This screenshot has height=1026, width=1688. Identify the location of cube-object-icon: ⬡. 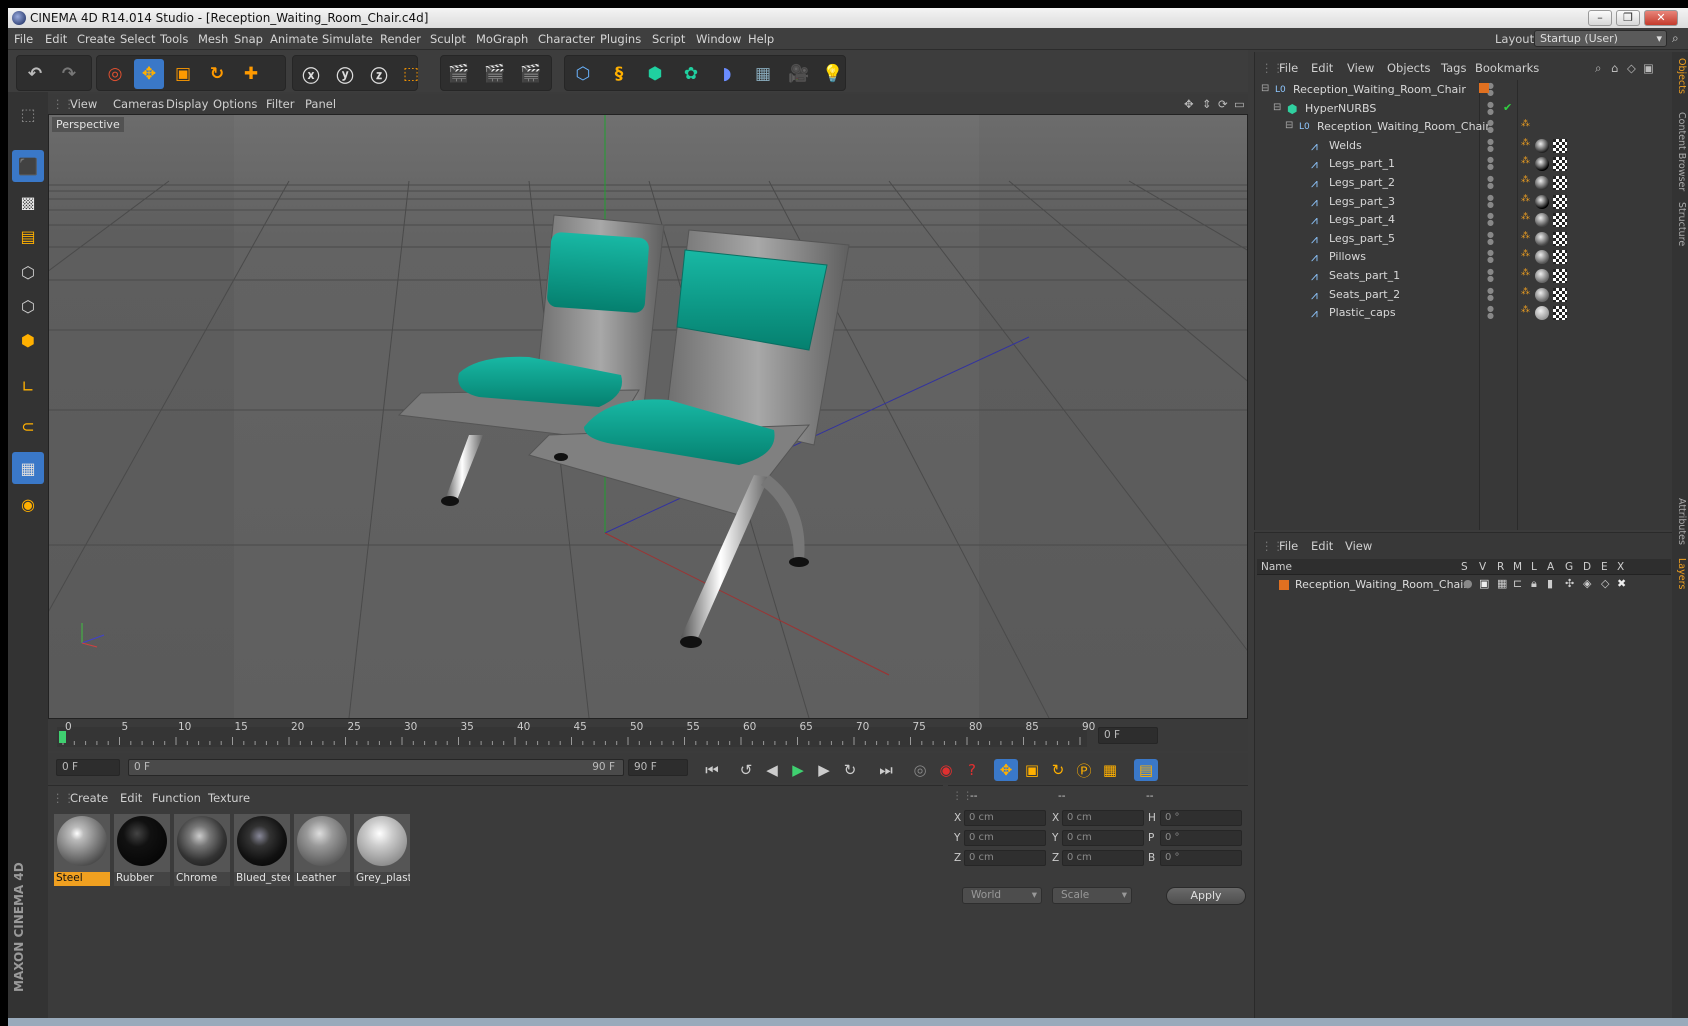
(583, 74).